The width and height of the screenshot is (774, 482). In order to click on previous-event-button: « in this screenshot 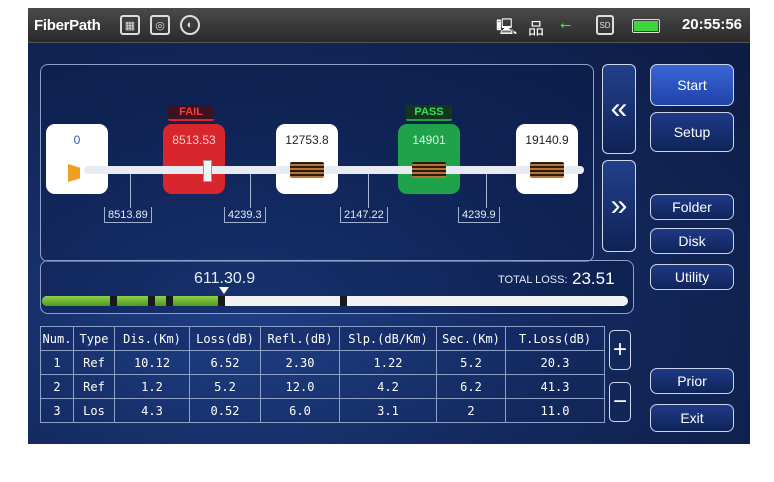, I will do `click(619, 109)`.